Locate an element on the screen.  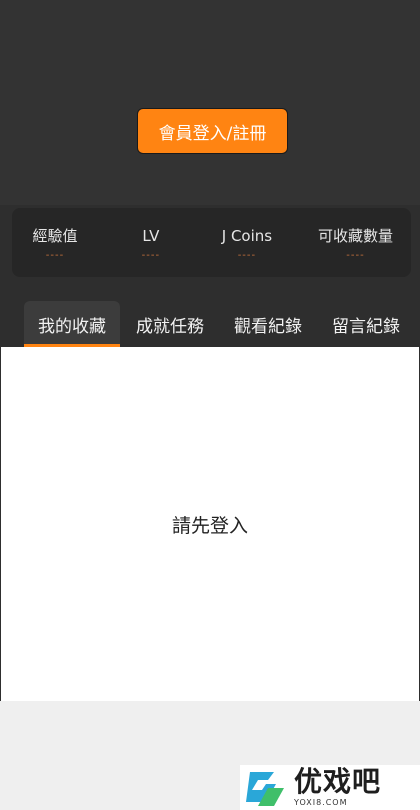
stat-label: 可收藏數量 is located at coordinates (355, 236).